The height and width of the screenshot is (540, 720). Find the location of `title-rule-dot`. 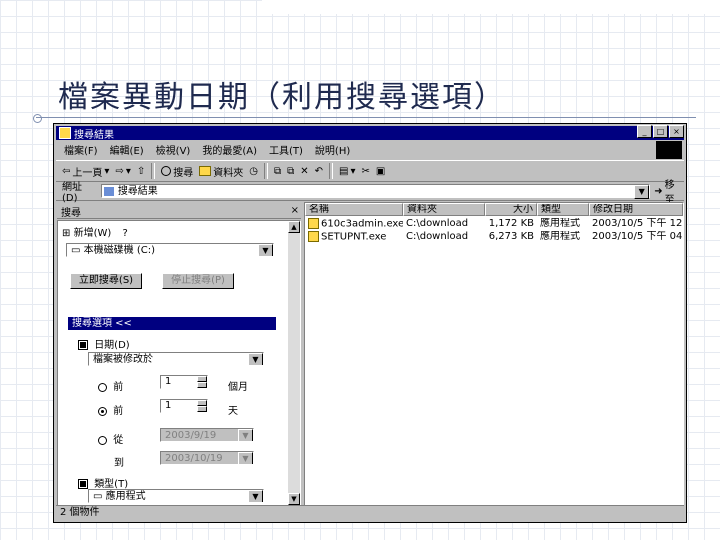

title-rule-dot is located at coordinates (37, 118).